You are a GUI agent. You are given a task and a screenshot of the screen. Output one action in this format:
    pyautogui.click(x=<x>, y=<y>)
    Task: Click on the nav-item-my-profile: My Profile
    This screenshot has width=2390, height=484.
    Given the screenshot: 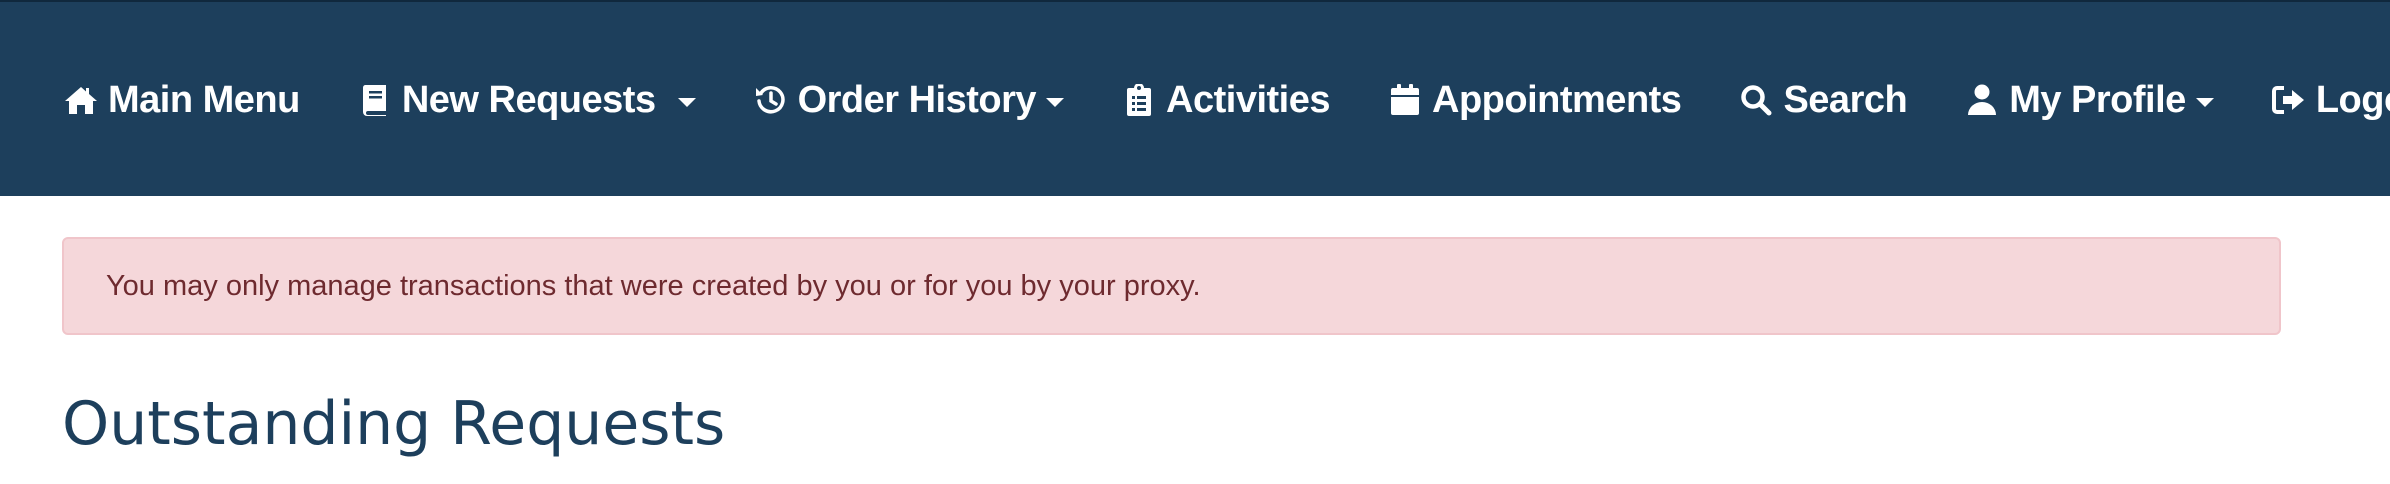 What is the action you would take?
    pyautogui.click(x=2088, y=100)
    